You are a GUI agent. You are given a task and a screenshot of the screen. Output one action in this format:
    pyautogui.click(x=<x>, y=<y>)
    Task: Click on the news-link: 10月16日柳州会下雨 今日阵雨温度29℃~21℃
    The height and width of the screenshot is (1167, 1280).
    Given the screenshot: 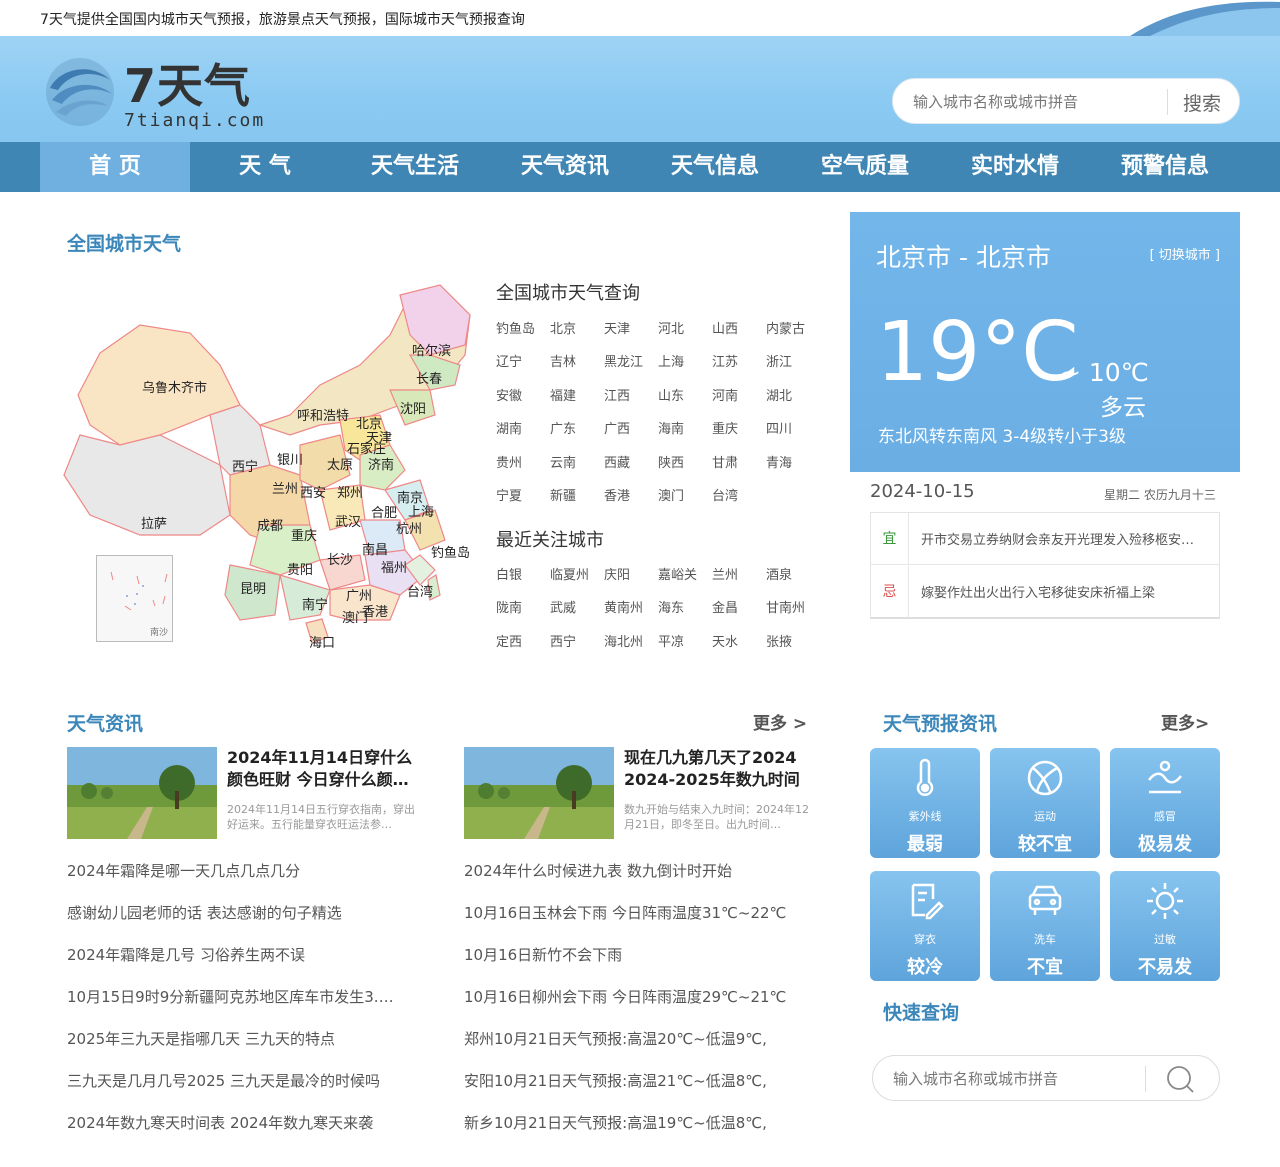 What is the action you would take?
    pyautogui.click(x=639, y=996)
    